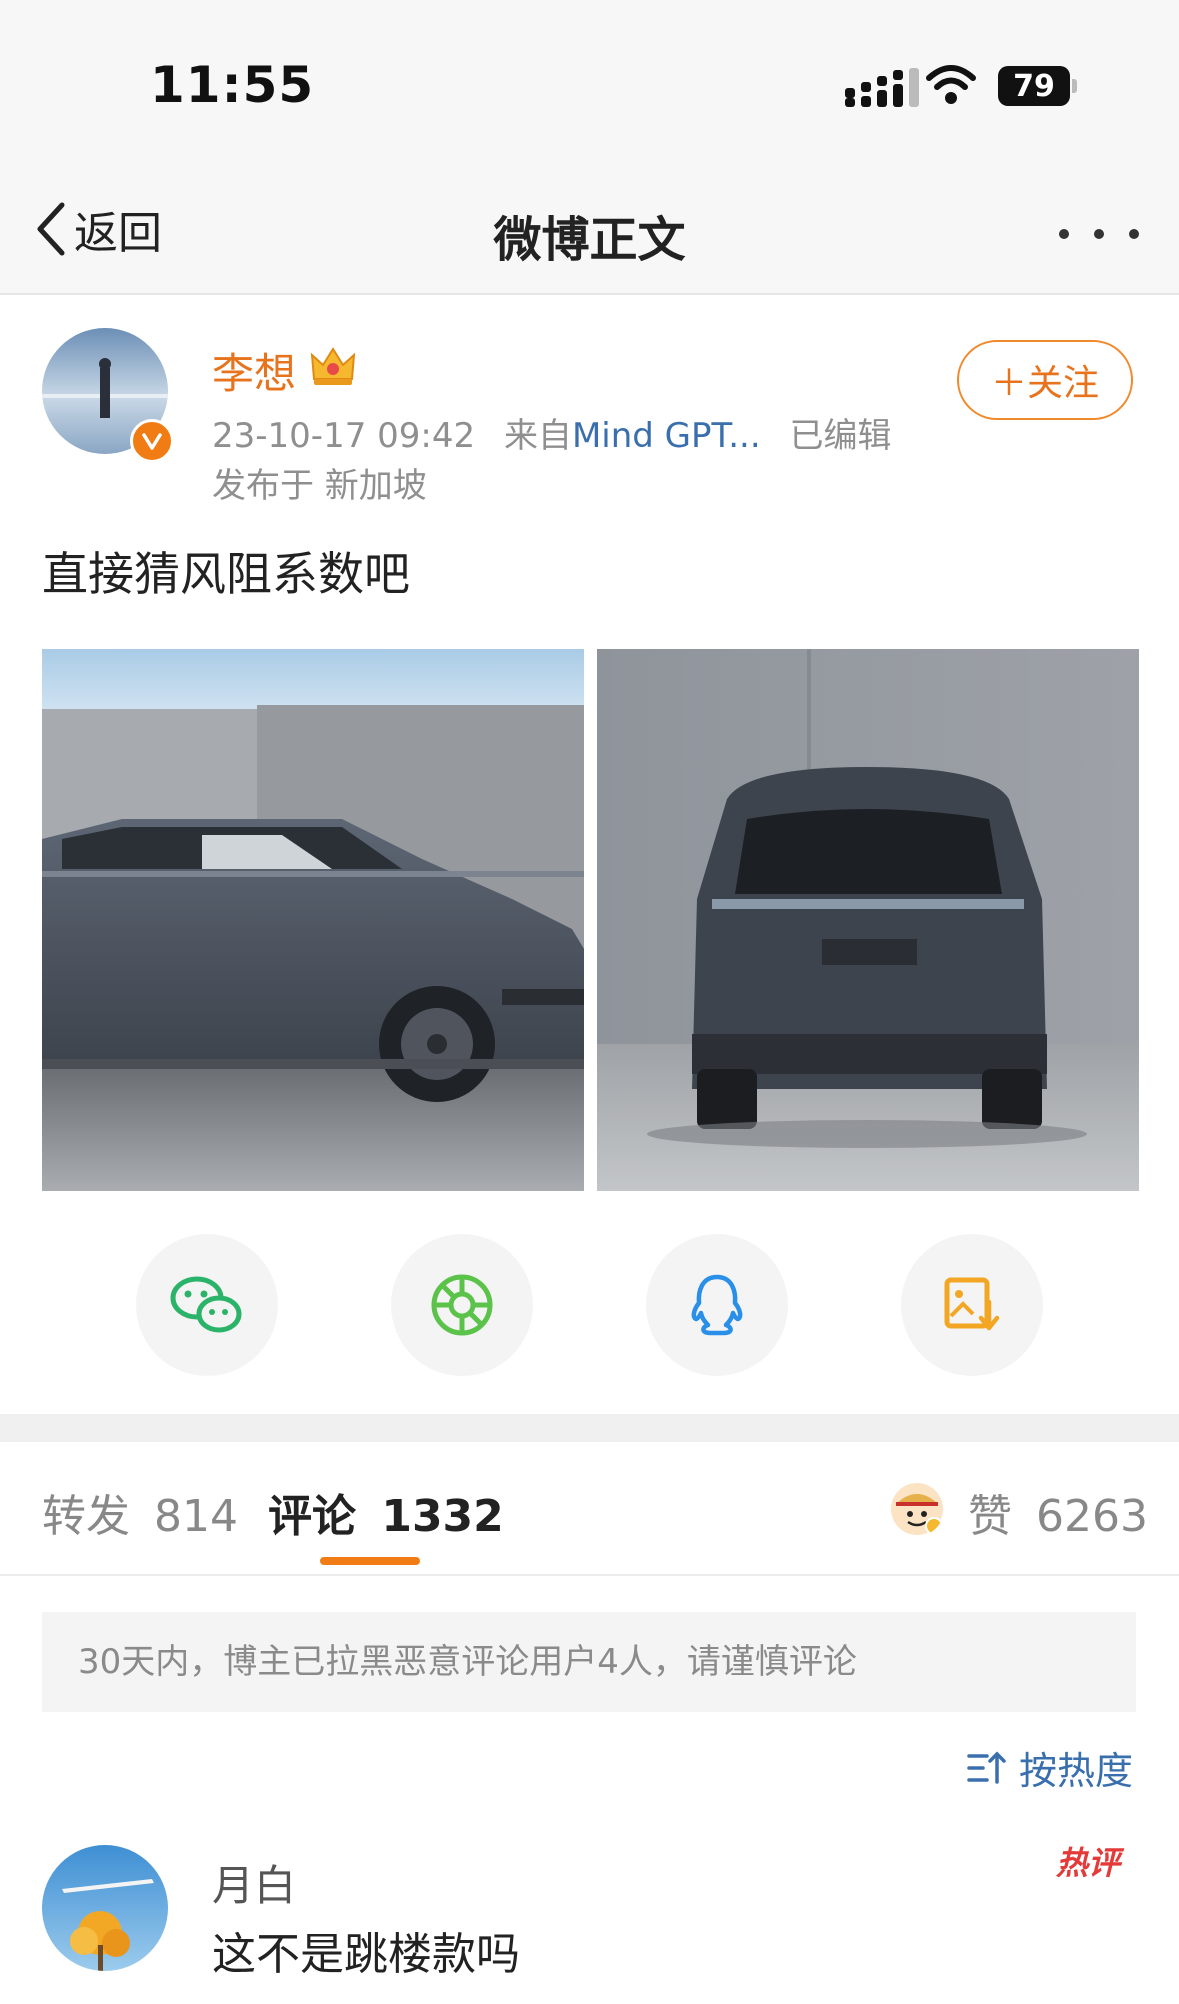 Image resolution: width=1179 pixels, height=2004 pixels. I want to click on tab-likes-count: 6263, so click(1092, 1516).